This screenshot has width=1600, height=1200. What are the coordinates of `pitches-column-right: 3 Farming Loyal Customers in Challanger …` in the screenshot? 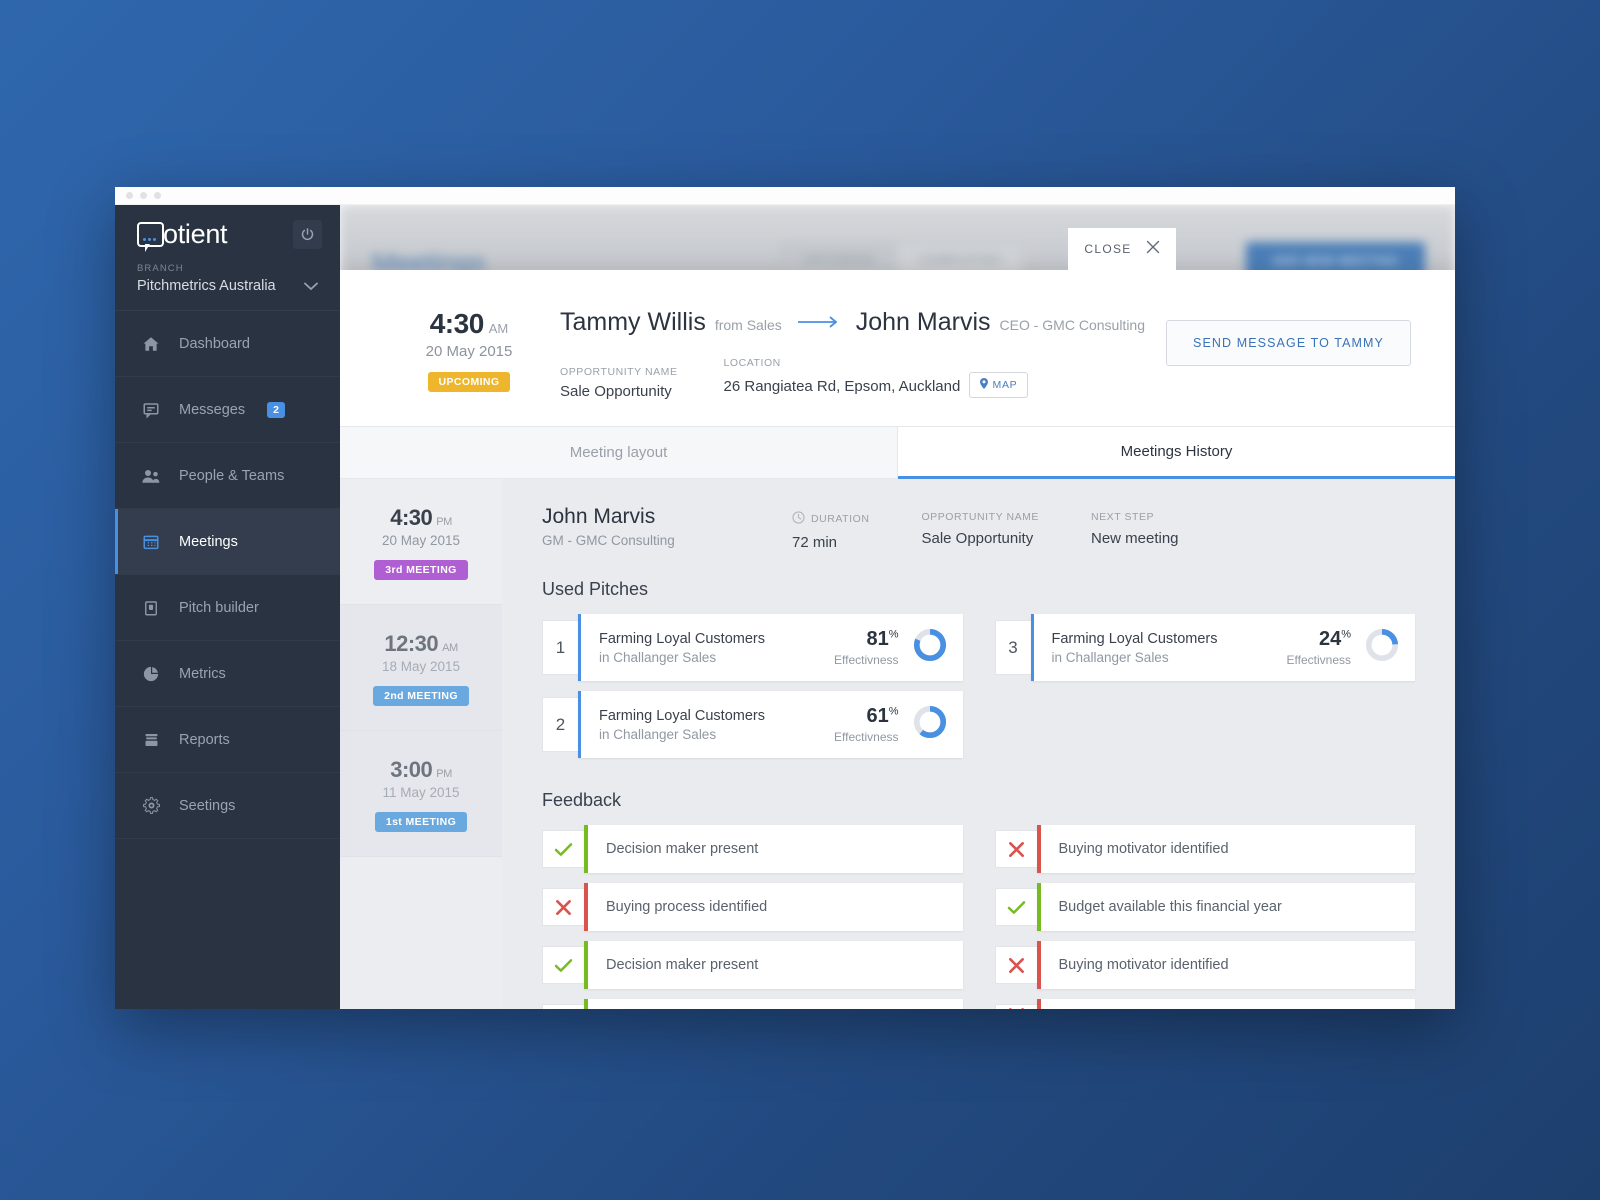 It's located at (1204, 691).